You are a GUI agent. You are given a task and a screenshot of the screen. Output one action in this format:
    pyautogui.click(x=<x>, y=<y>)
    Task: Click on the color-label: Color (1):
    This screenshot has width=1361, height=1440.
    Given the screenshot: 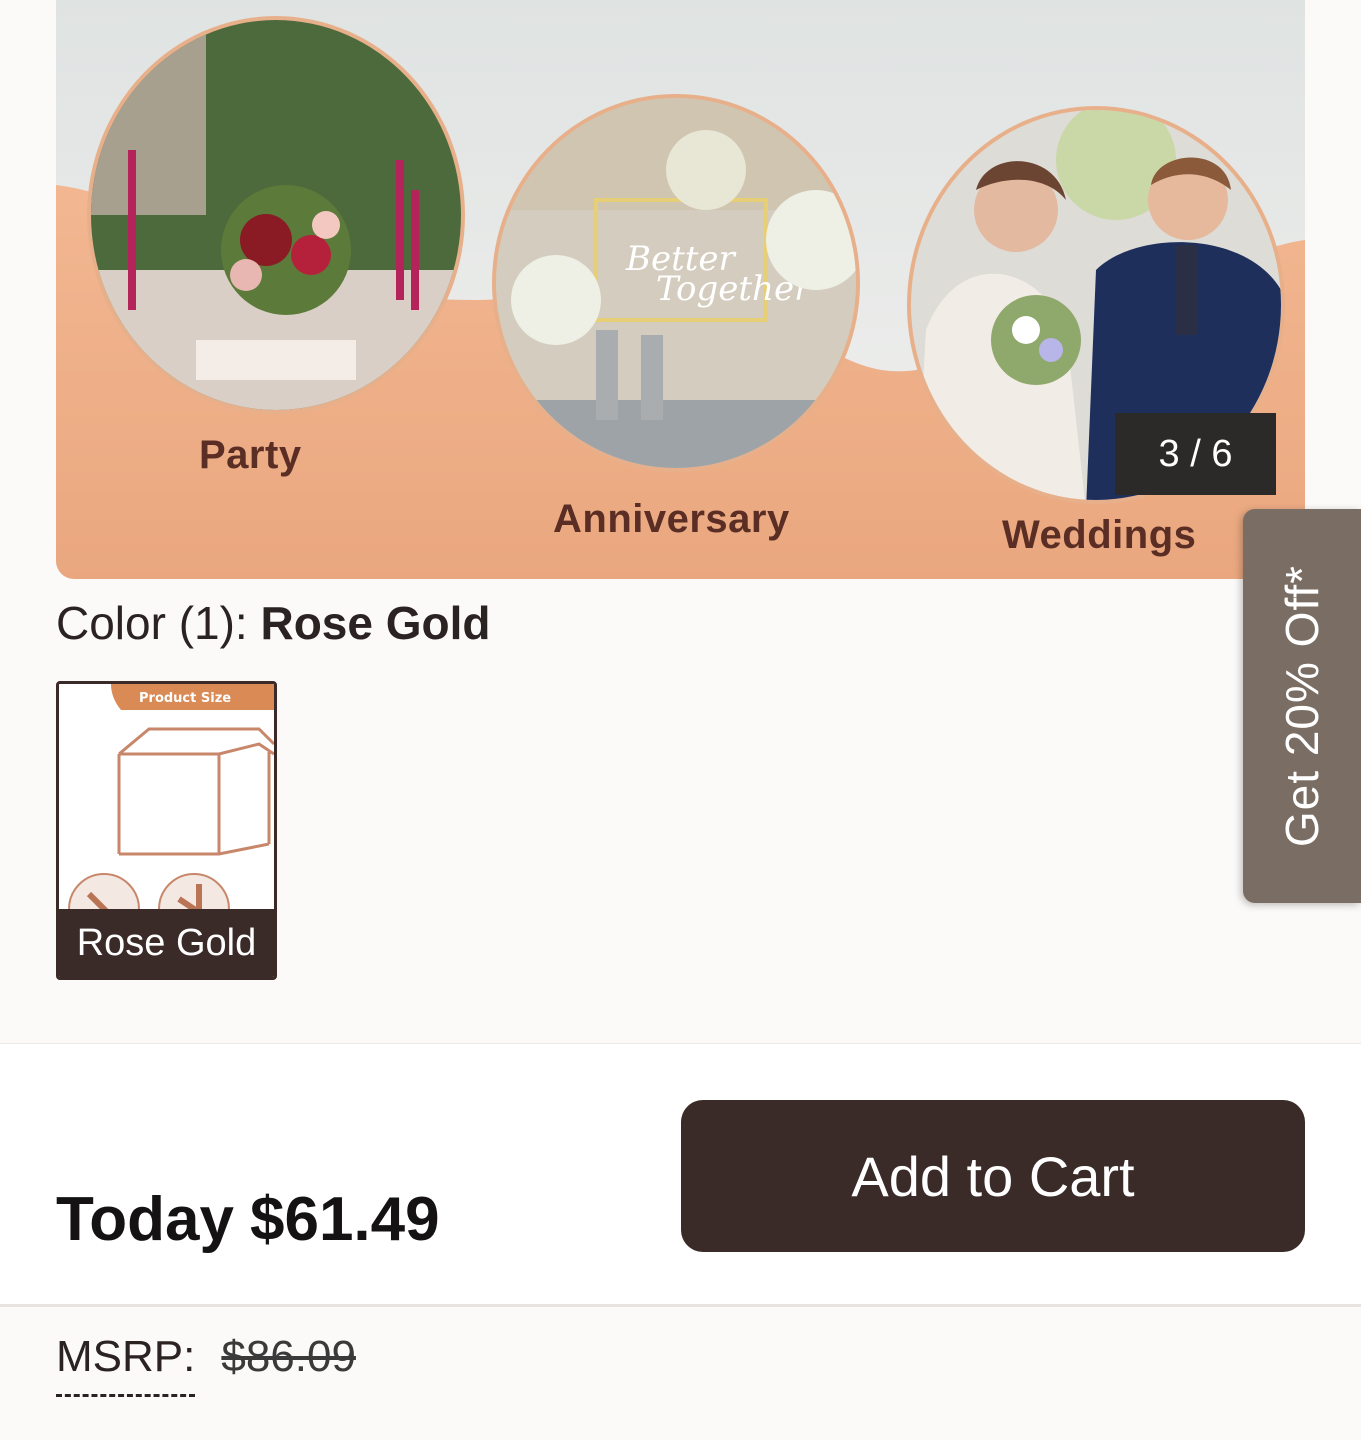 What is the action you would take?
    pyautogui.click(x=158, y=623)
    